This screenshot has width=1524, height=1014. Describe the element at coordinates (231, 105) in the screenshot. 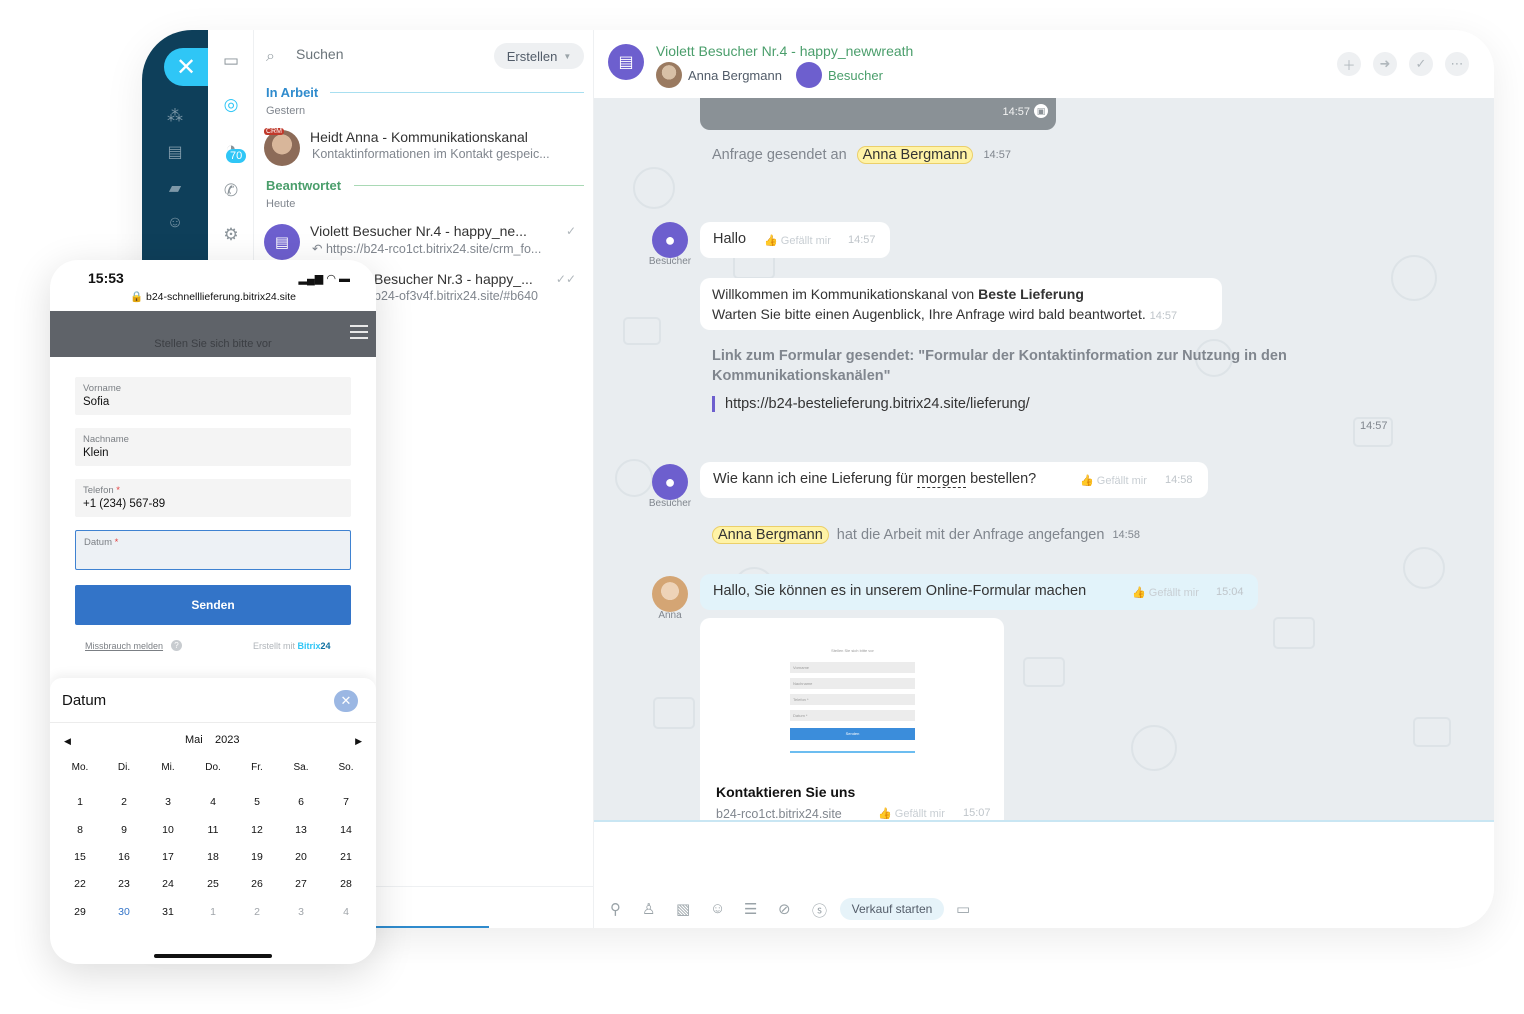

I see `open-lines-icon: ◎` at that location.